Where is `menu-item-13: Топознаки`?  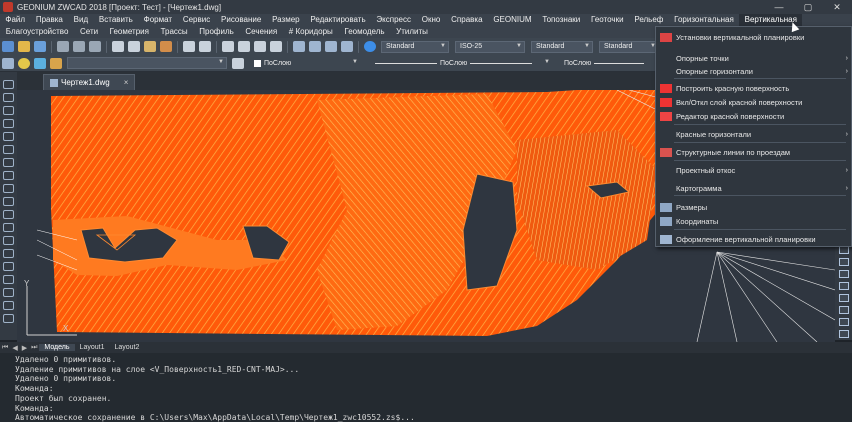 menu-item-13: Топознаки is located at coordinates (561, 20).